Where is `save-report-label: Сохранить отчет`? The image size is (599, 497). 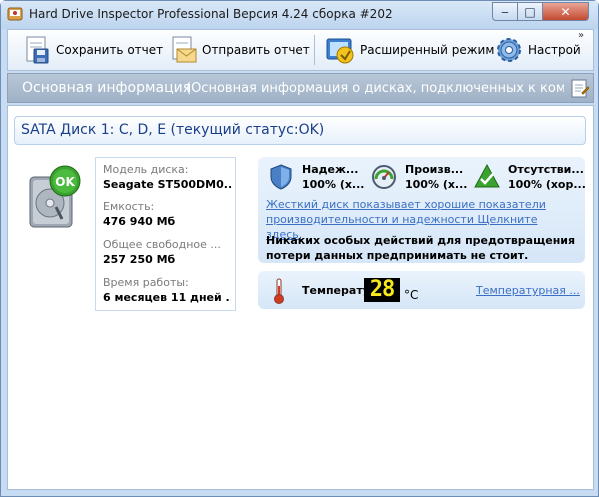
save-report-label: Сохранить отчет is located at coordinates (110, 50).